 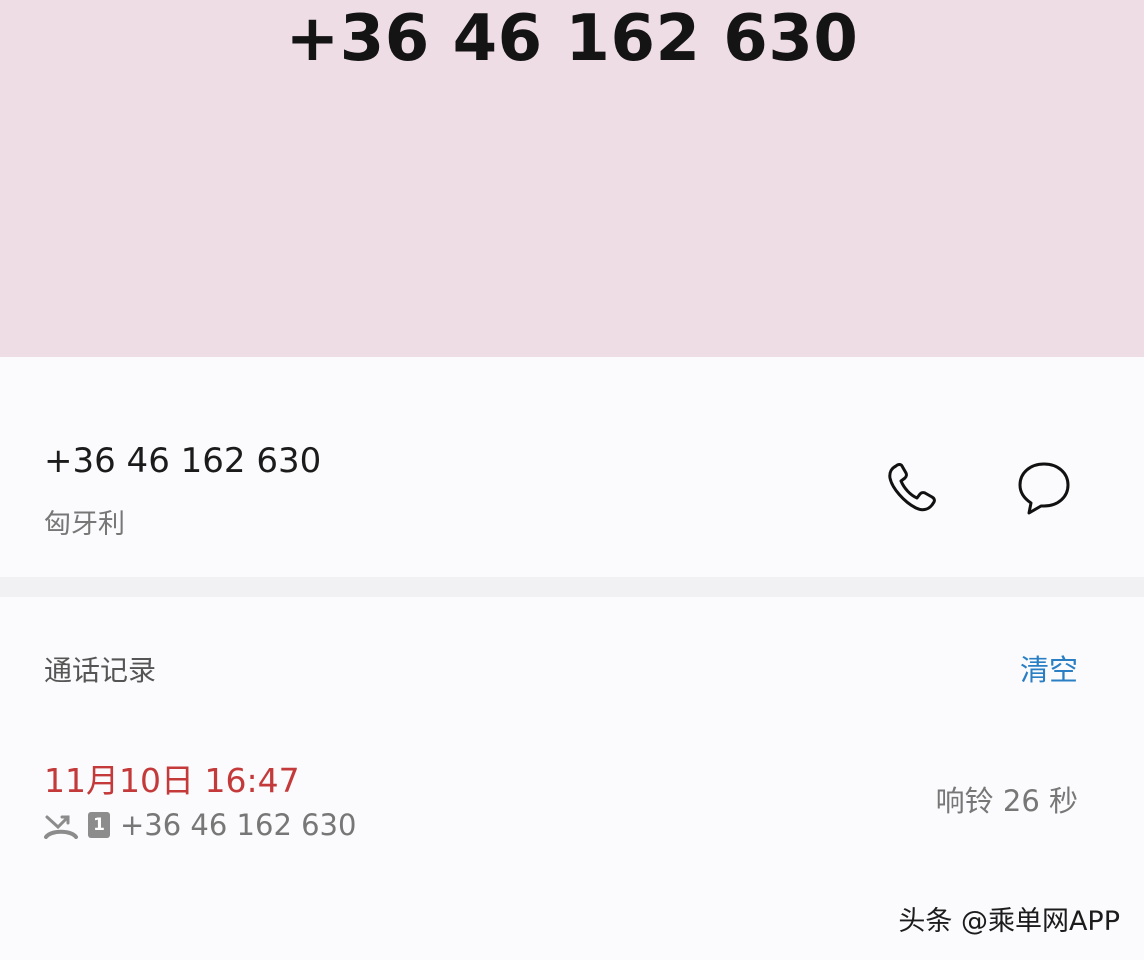 What do you see at coordinates (1009, 921) in the screenshot?
I see `watermark: 头条 @乘单网APP` at bounding box center [1009, 921].